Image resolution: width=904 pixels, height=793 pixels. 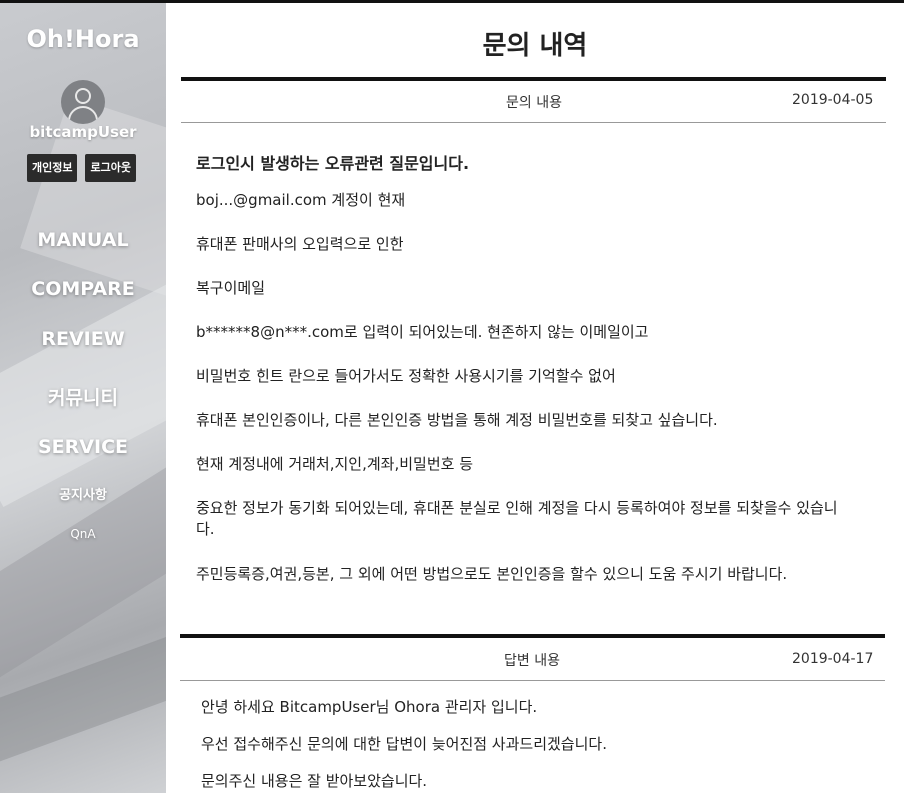 What do you see at coordinates (533, 79) in the screenshot?
I see `question-top-bar` at bounding box center [533, 79].